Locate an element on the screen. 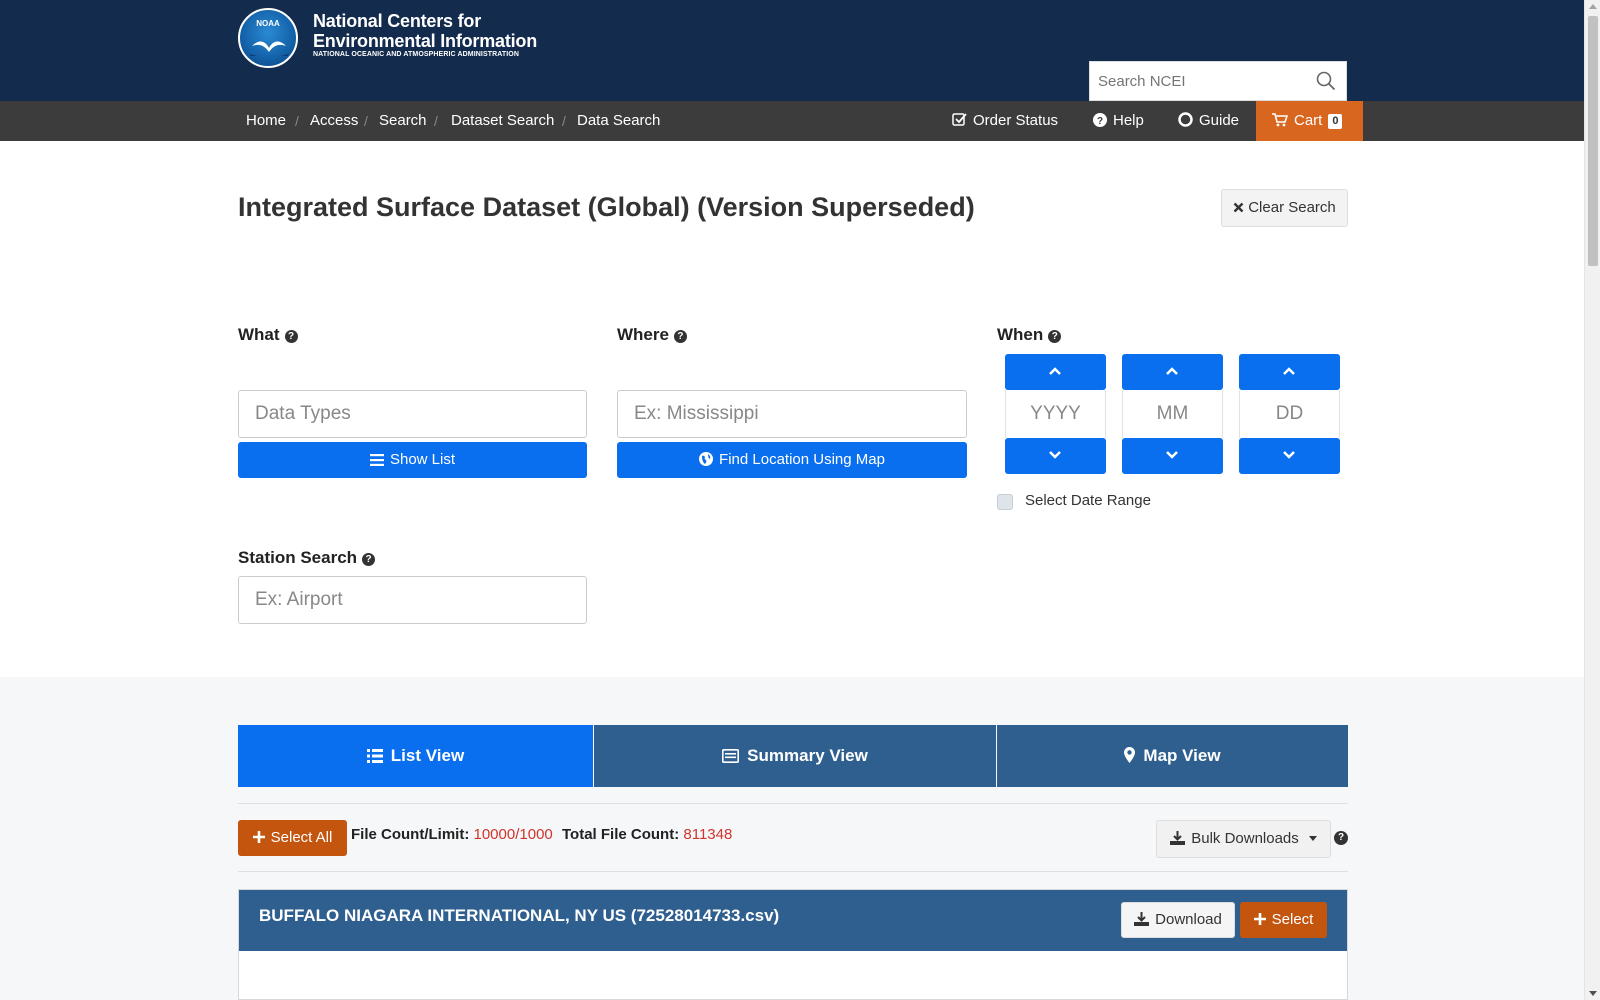  bulk-downloads-help-icon: ? is located at coordinates (1341, 838).